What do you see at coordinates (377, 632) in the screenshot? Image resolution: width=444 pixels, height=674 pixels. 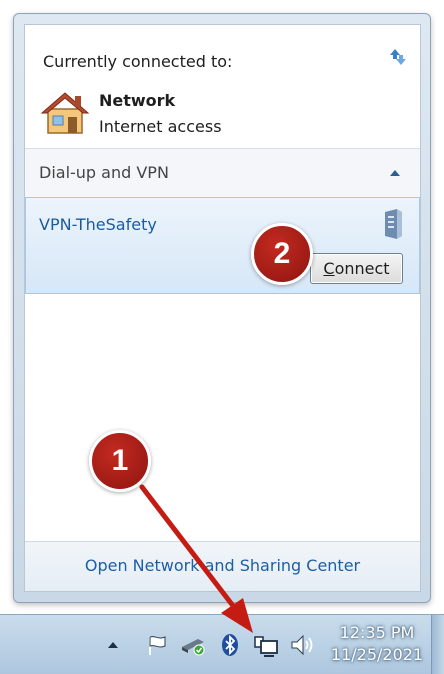 I see `clock-time: 12:35 PM` at bounding box center [377, 632].